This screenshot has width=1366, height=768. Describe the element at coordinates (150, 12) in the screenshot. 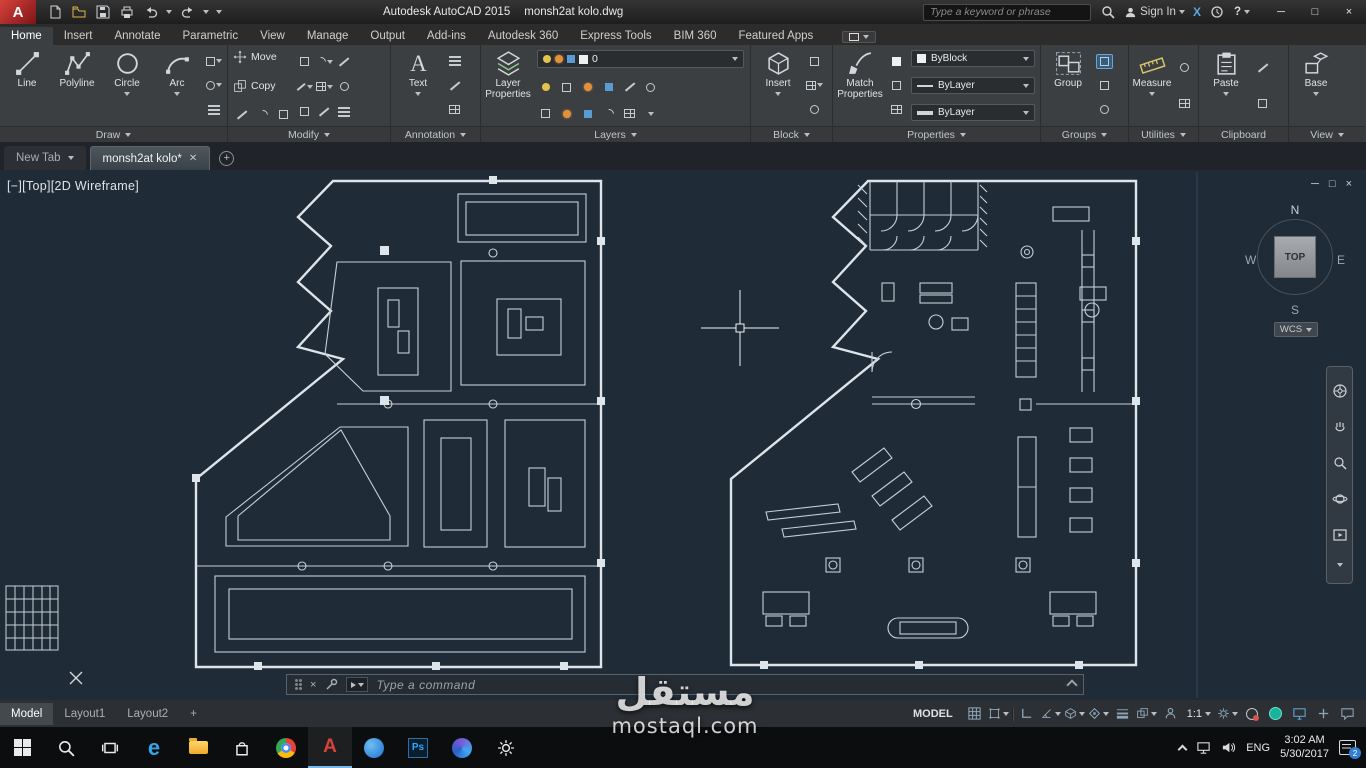

I see `undo-button` at that location.